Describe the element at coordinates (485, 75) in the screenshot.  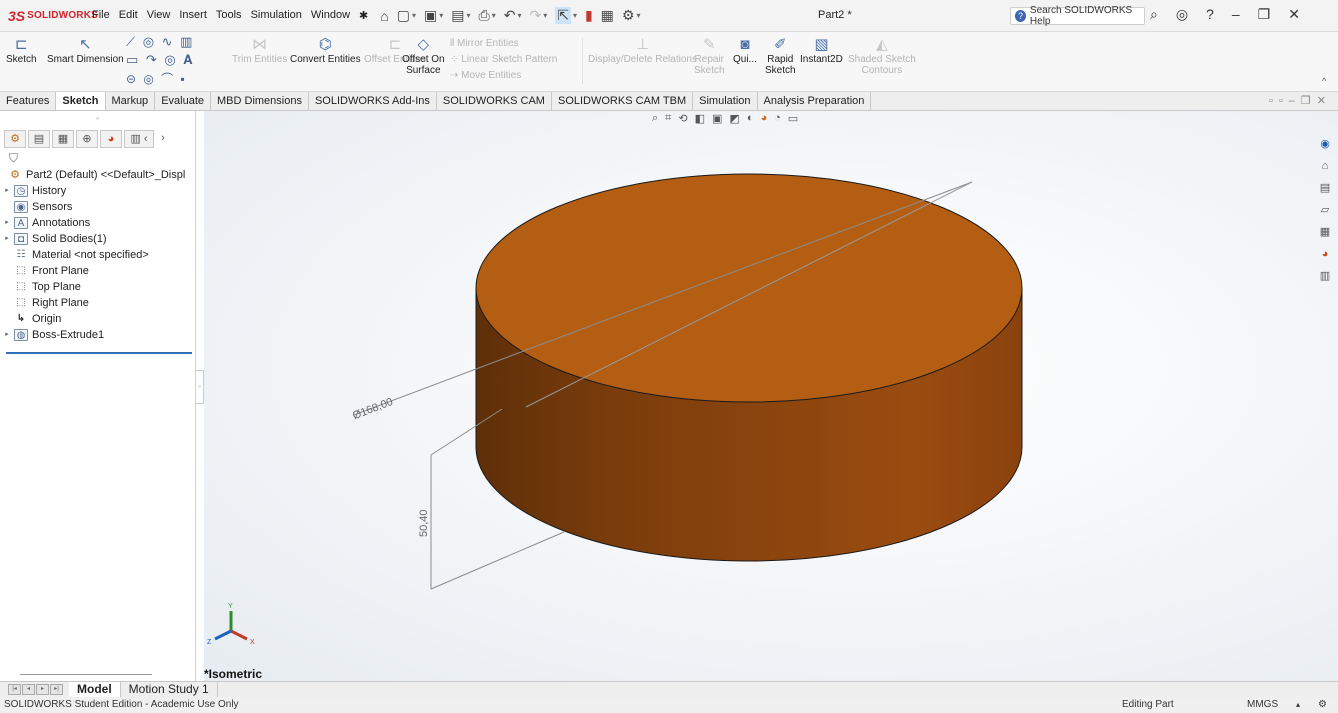
I see `move-entities-button: ⇢ Move Entities` at that location.